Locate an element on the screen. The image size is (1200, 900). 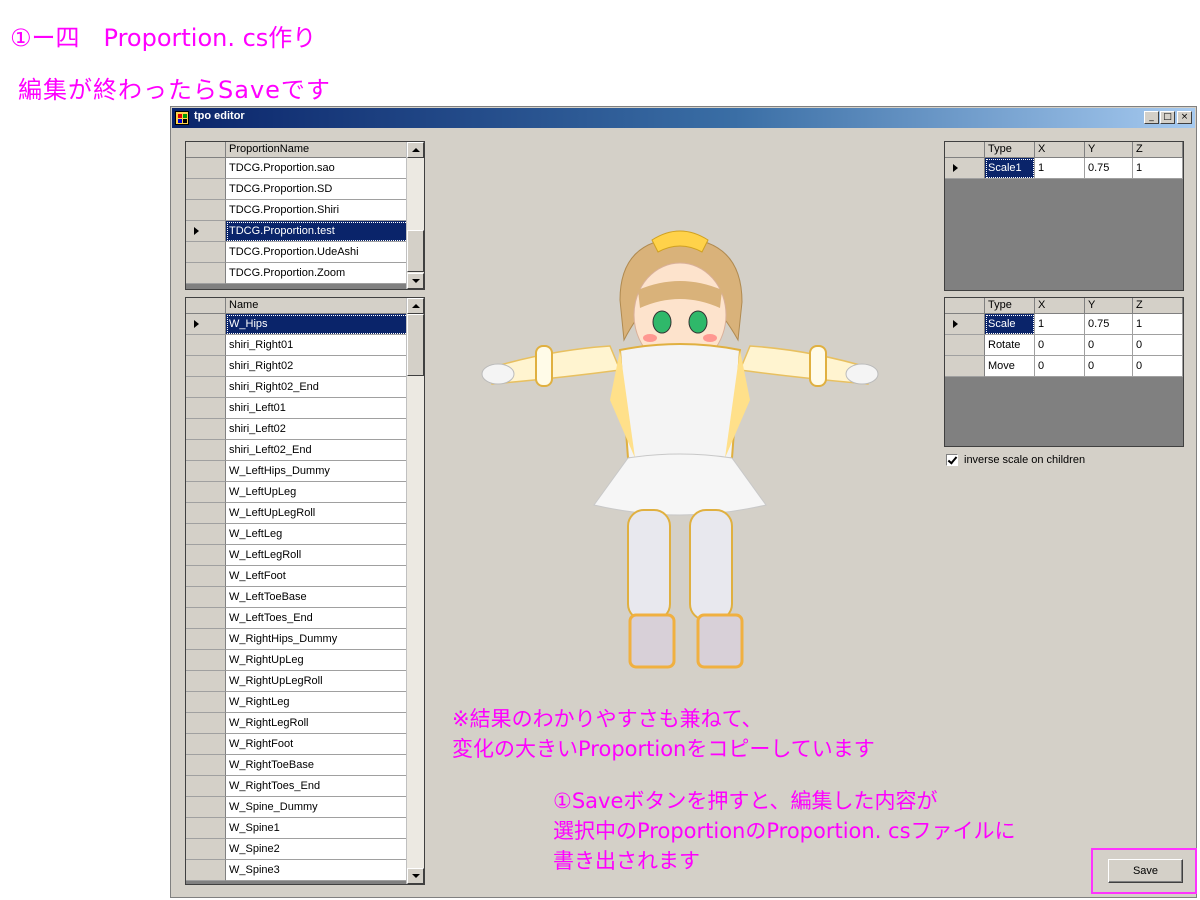
proportion-name-cell: TDCG.Proportion.SD is located at coordinates (317, 189).